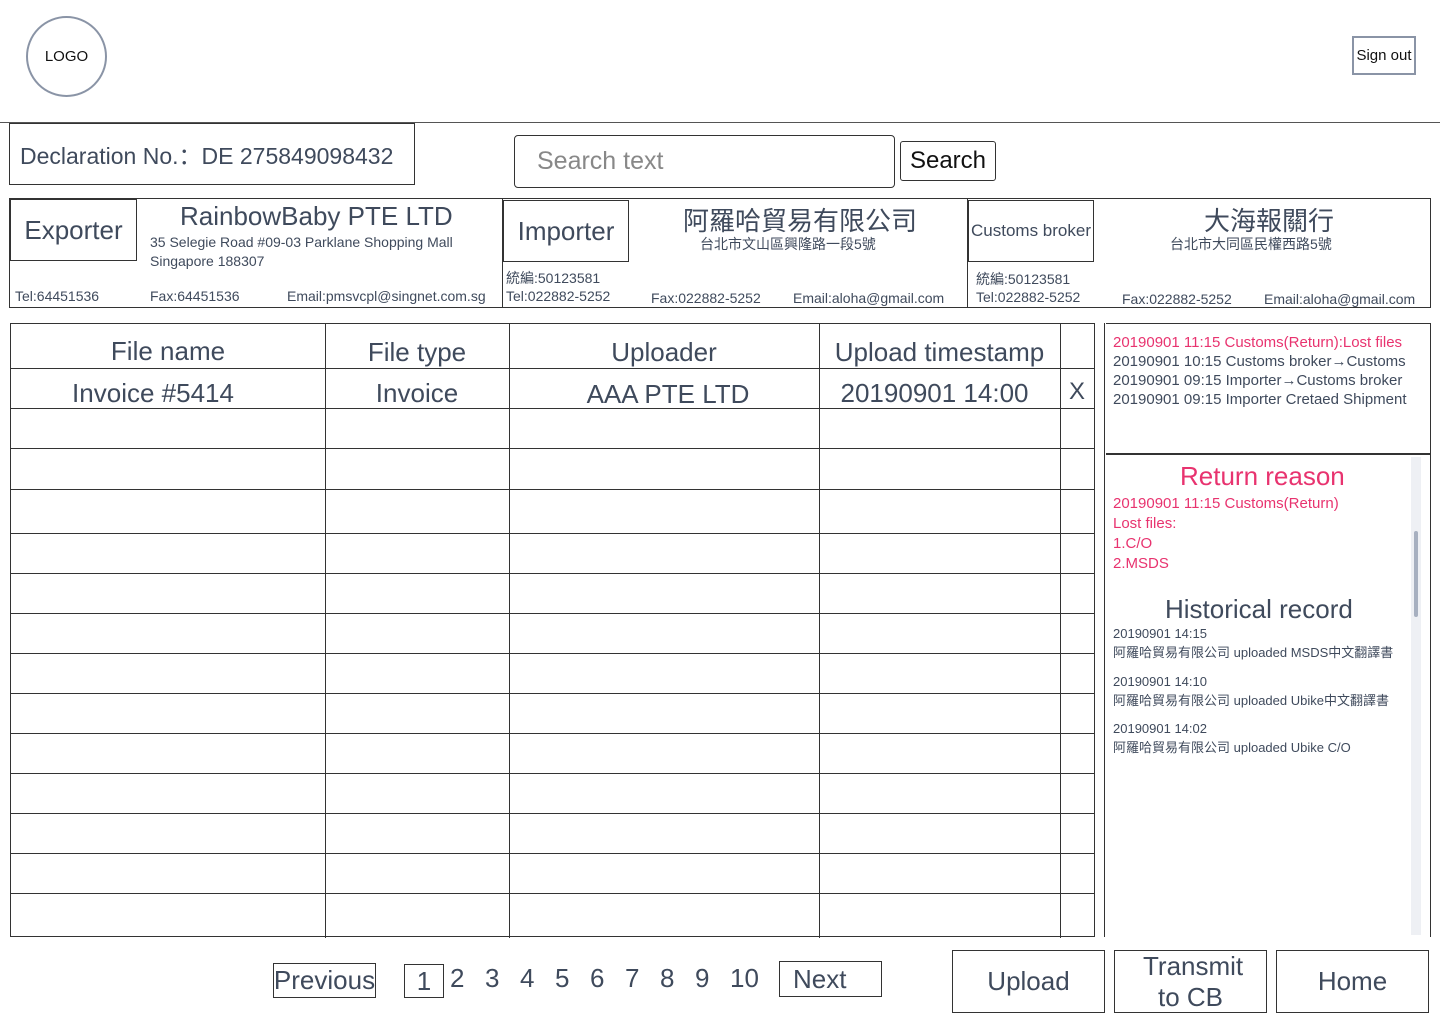 This screenshot has width=1440, height=1024. What do you see at coordinates (632, 978) in the screenshot?
I see `page-7-button: 7` at bounding box center [632, 978].